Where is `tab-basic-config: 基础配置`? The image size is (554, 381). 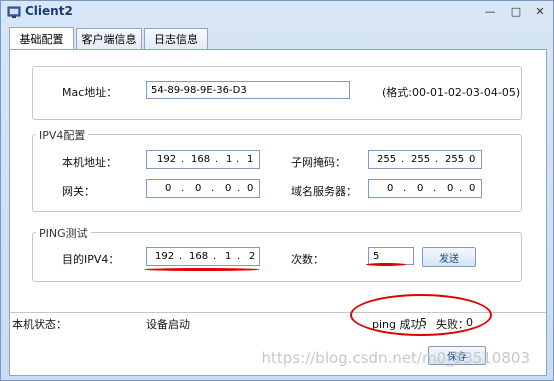
tab-basic-config: 基础配置 is located at coordinates (41, 38).